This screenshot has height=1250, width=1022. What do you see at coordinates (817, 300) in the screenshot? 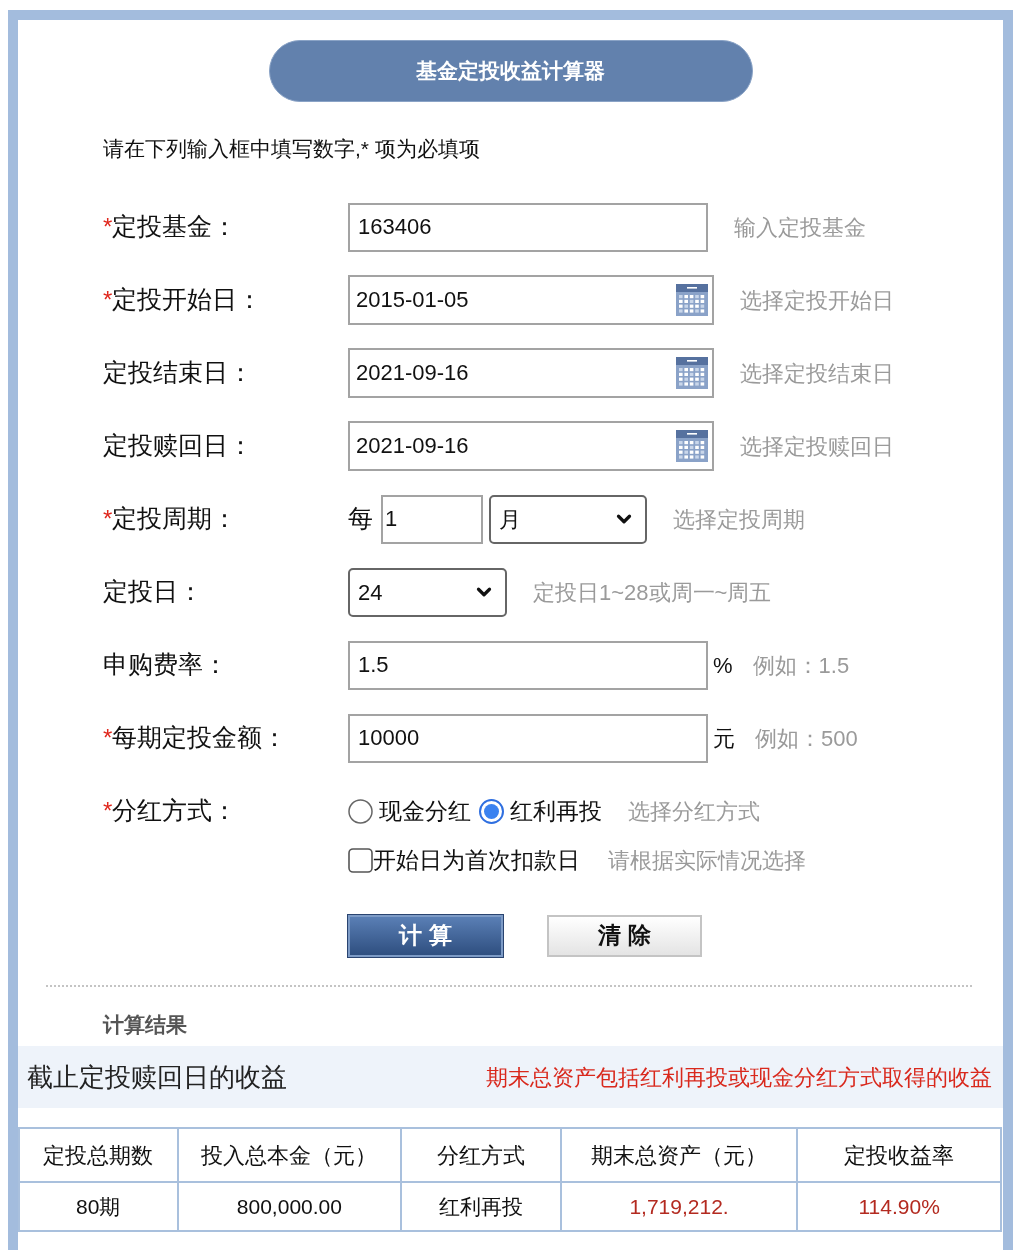
I see `hint-text: 选择定投开始日` at bounding box center [817, 300].